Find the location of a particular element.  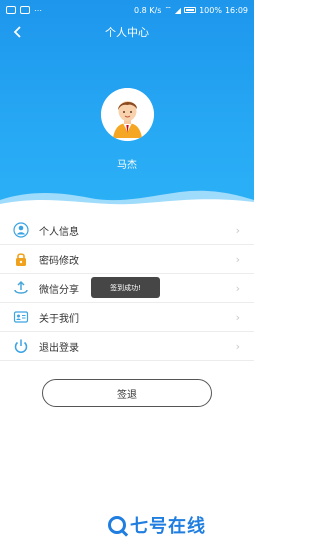

sign-out-button: 签退 is located at coordinates (127, 393).